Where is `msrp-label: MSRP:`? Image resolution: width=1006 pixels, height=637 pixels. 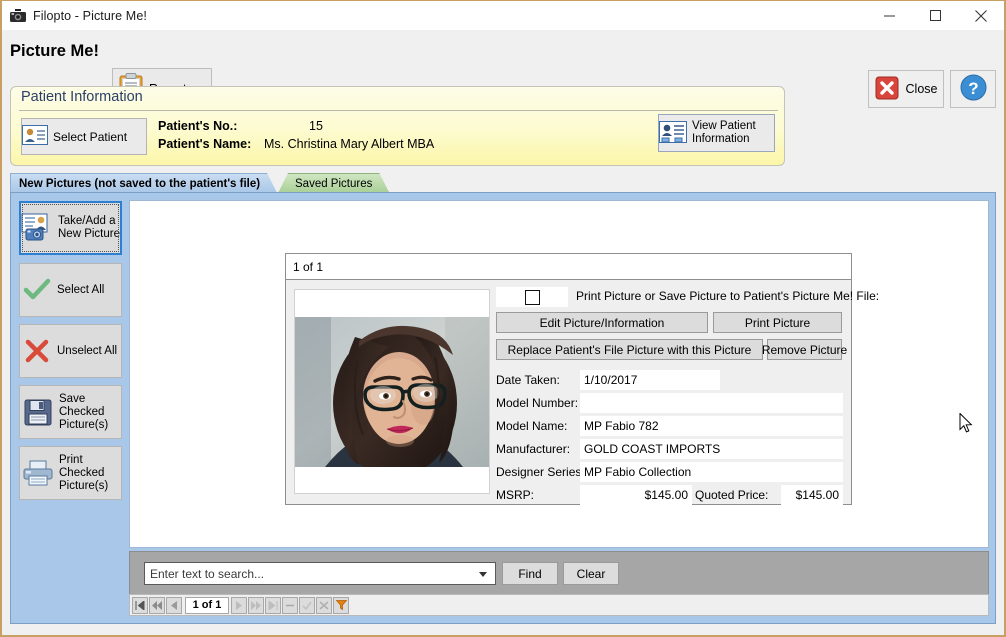 msrp-label: MSRP: is located at coordinates (515, 495).